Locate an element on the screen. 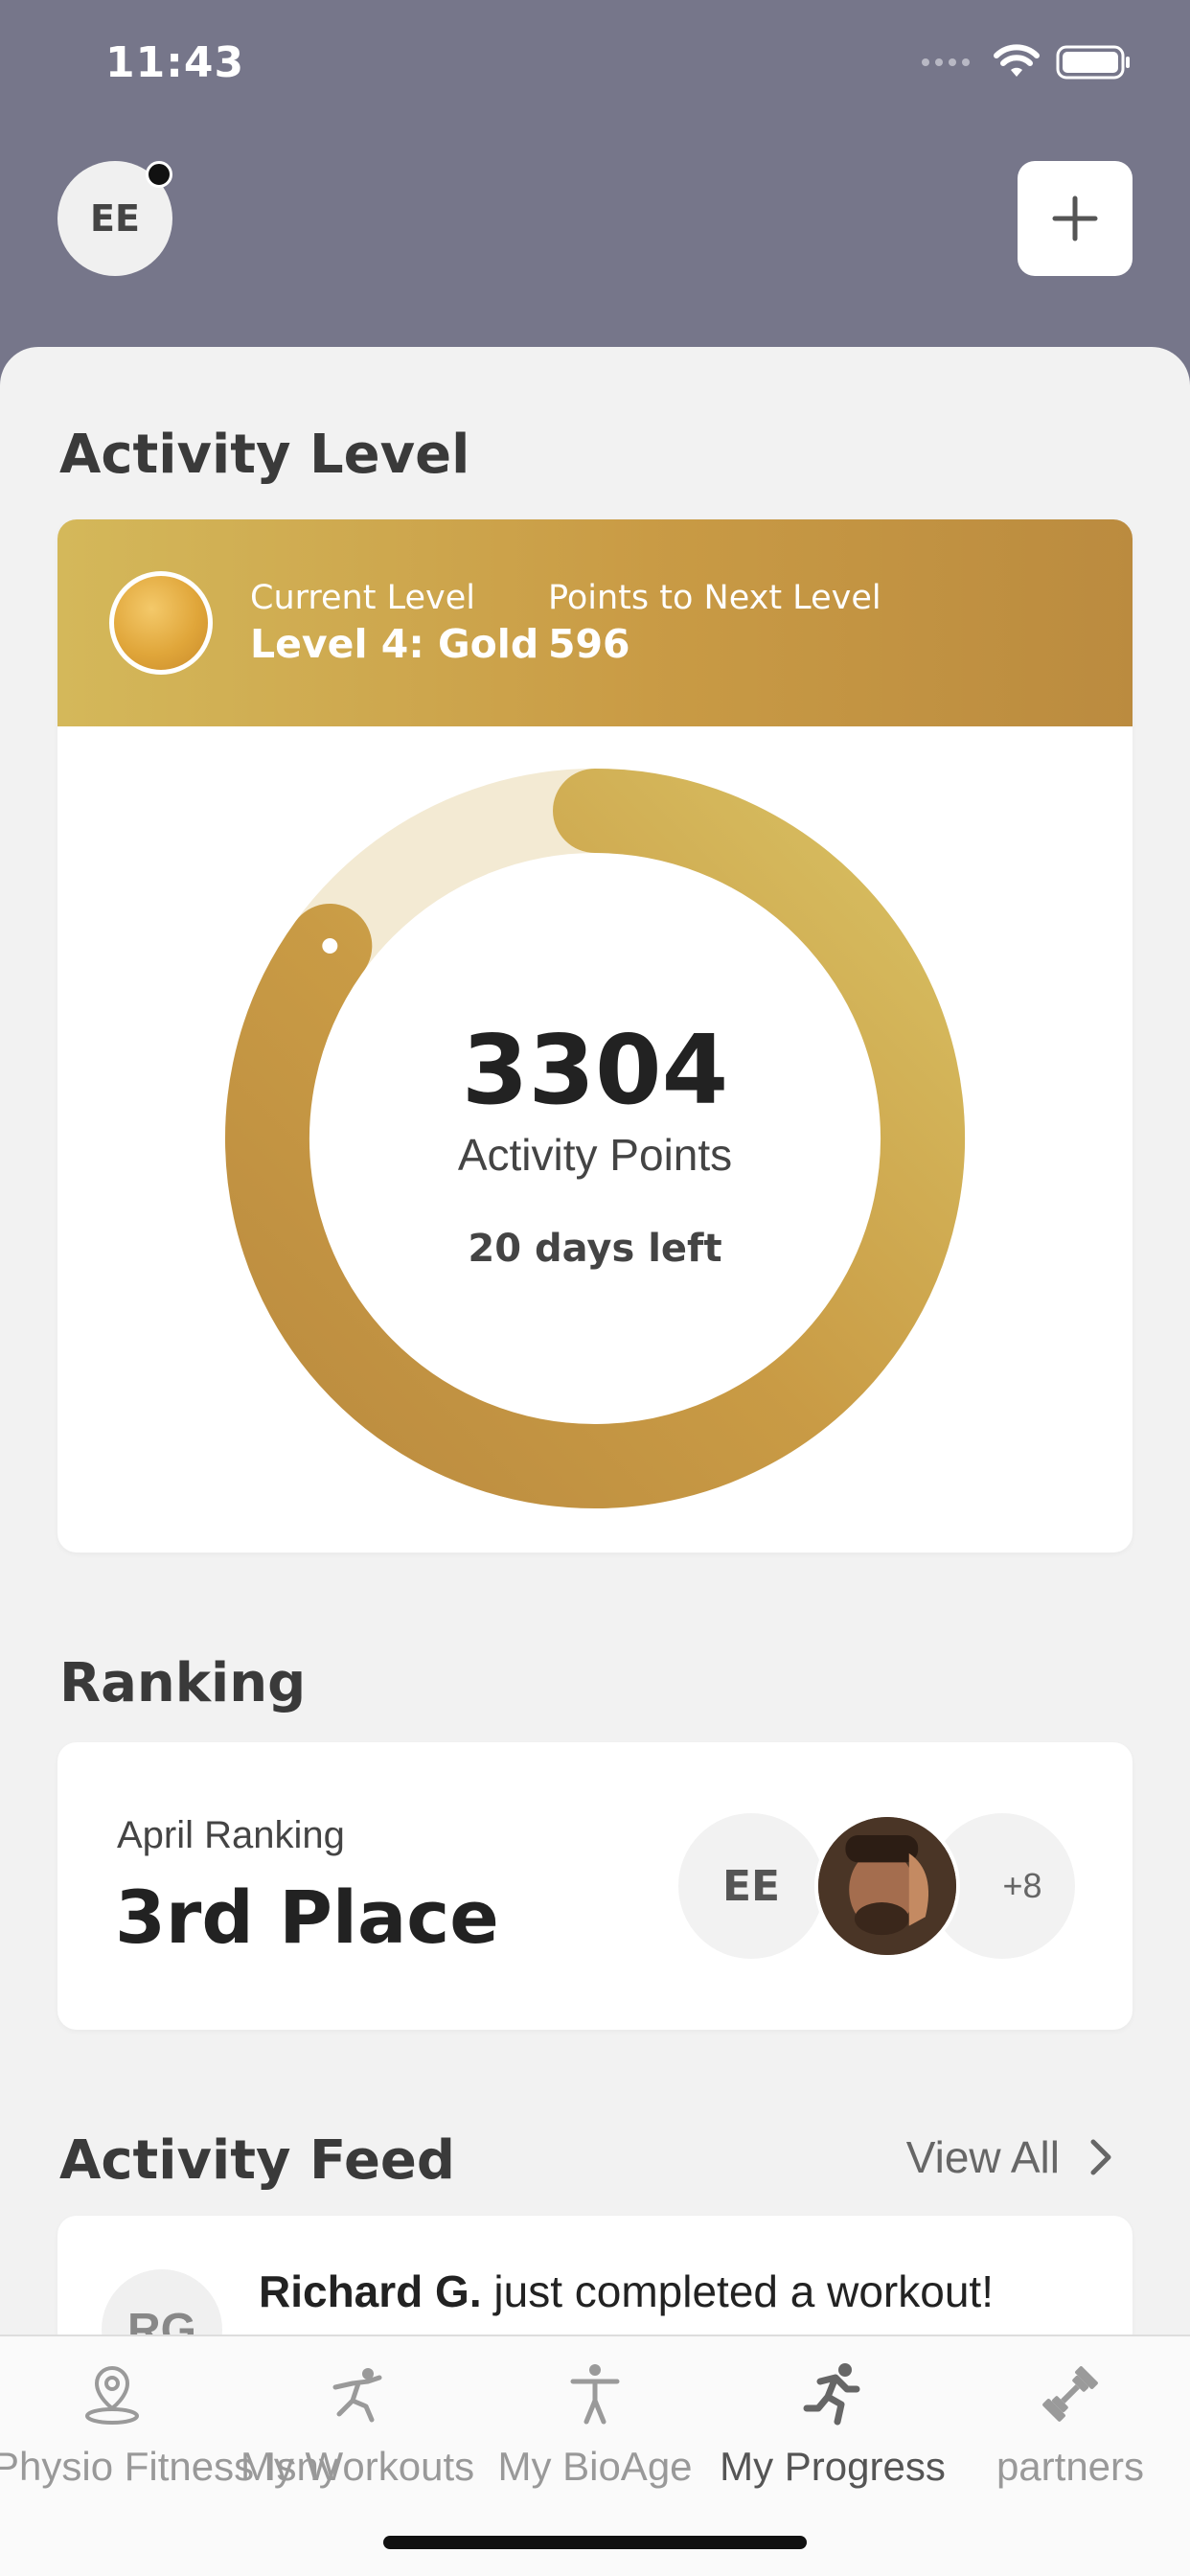 The height and width of the screenshot is (2576, 1190). view-all-link: View All is located at coordinates (1010, 2157).